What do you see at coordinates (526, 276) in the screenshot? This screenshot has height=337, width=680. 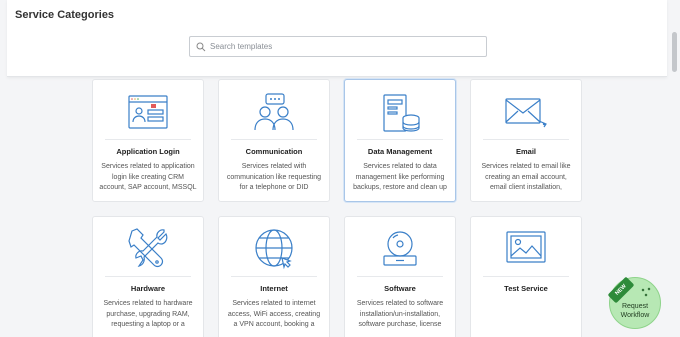 I see `card-test-service: Test Service` at bounding box center [526, 276].